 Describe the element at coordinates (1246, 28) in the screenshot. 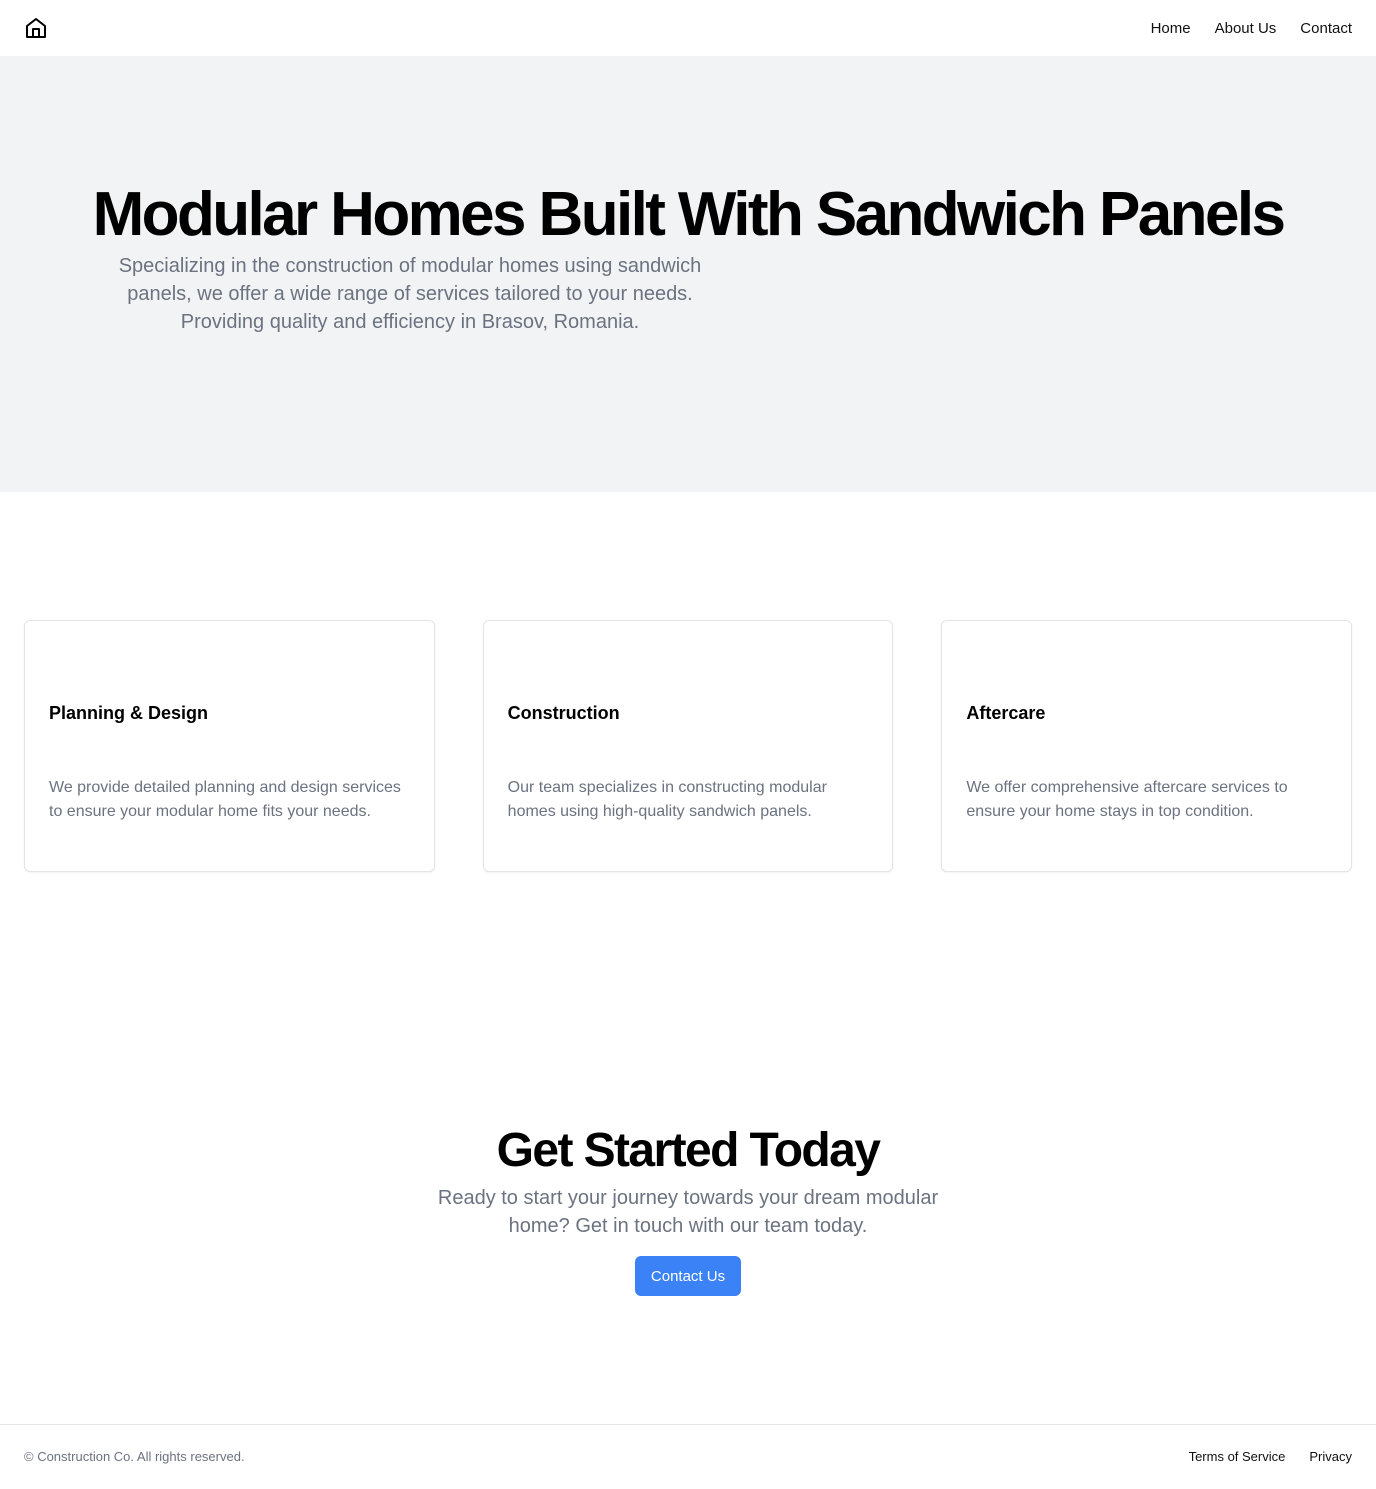

I see `nav-link-about-us: About Us` at that location.